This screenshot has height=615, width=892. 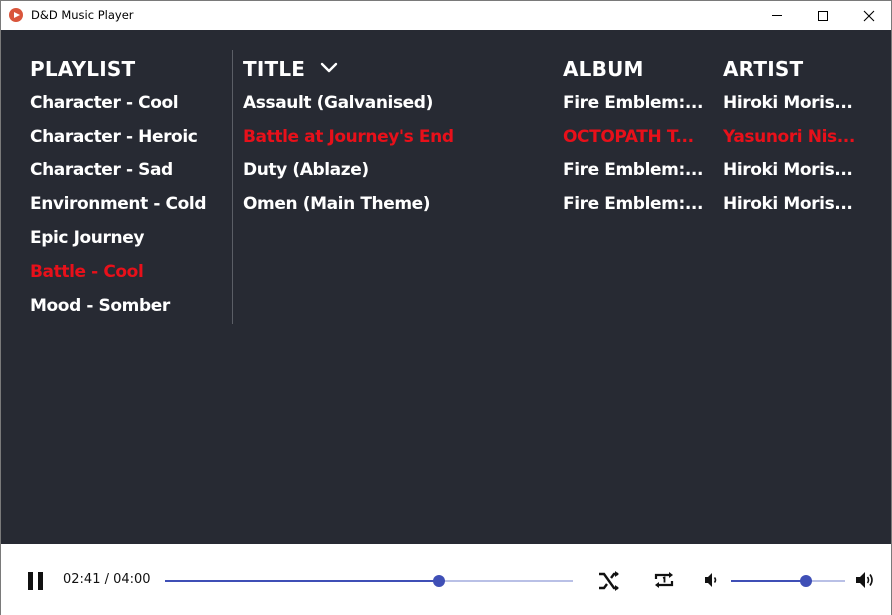 I want to click on minimize-button, so click(x=777, y=15).